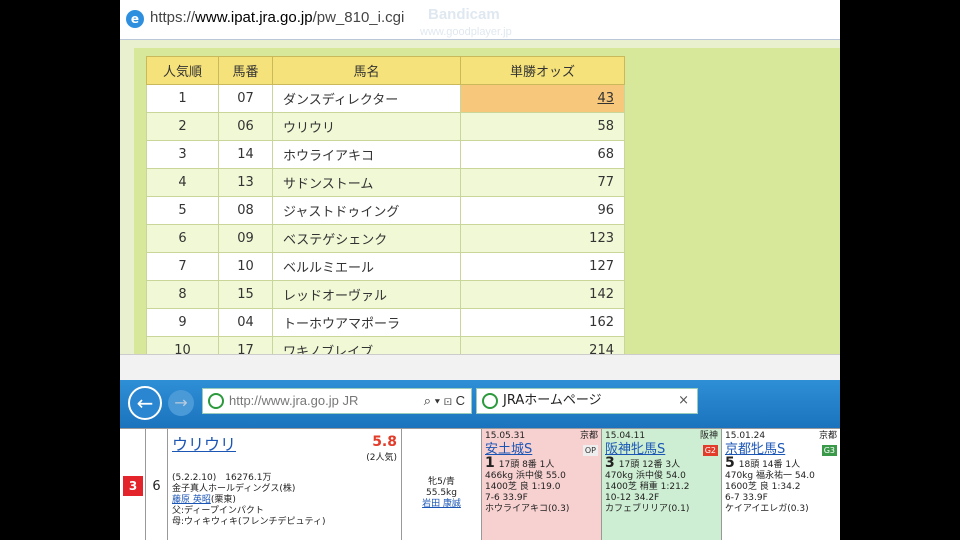 Image resolution: width=960 pixels, height=540 pixels. Describe the element at coordinates (767, 509) in the screenshot. I see `race-line: ケイアイエレガ(0.3)` at that location.